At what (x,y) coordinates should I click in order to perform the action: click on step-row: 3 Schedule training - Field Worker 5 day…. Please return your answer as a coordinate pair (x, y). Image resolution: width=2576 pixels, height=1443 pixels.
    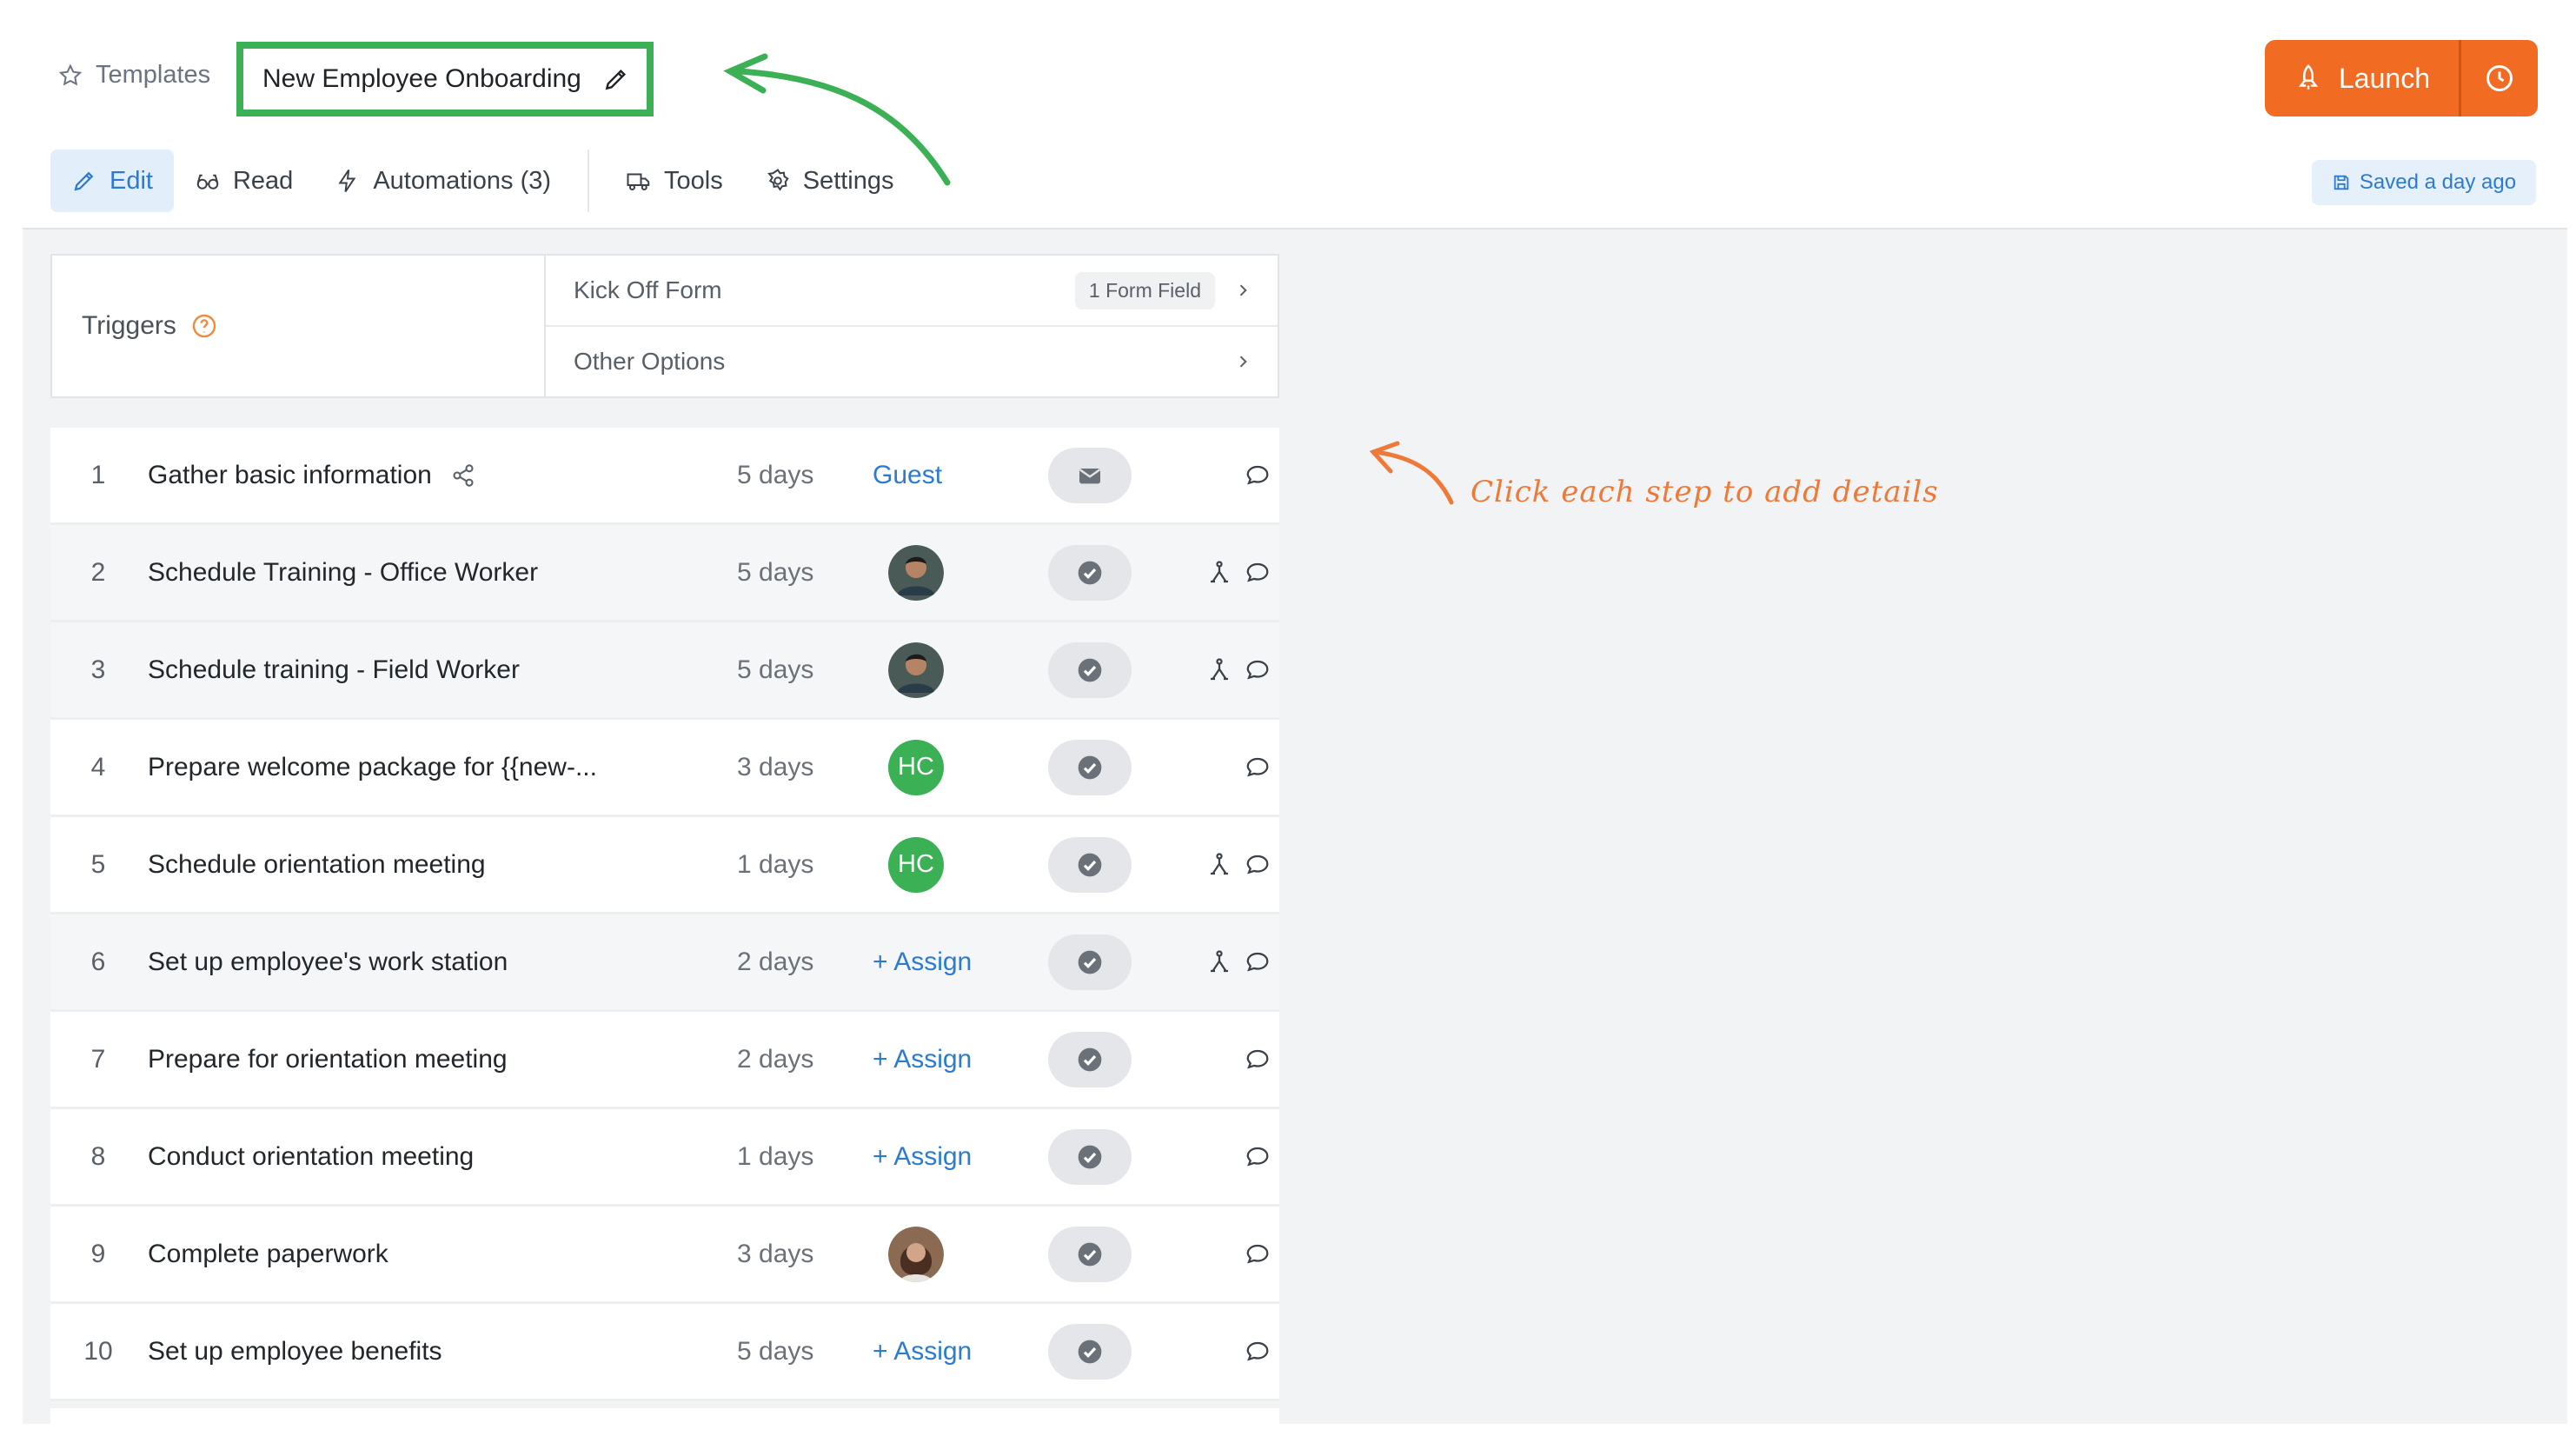
    Looking at the image, I should click on (664, 671).